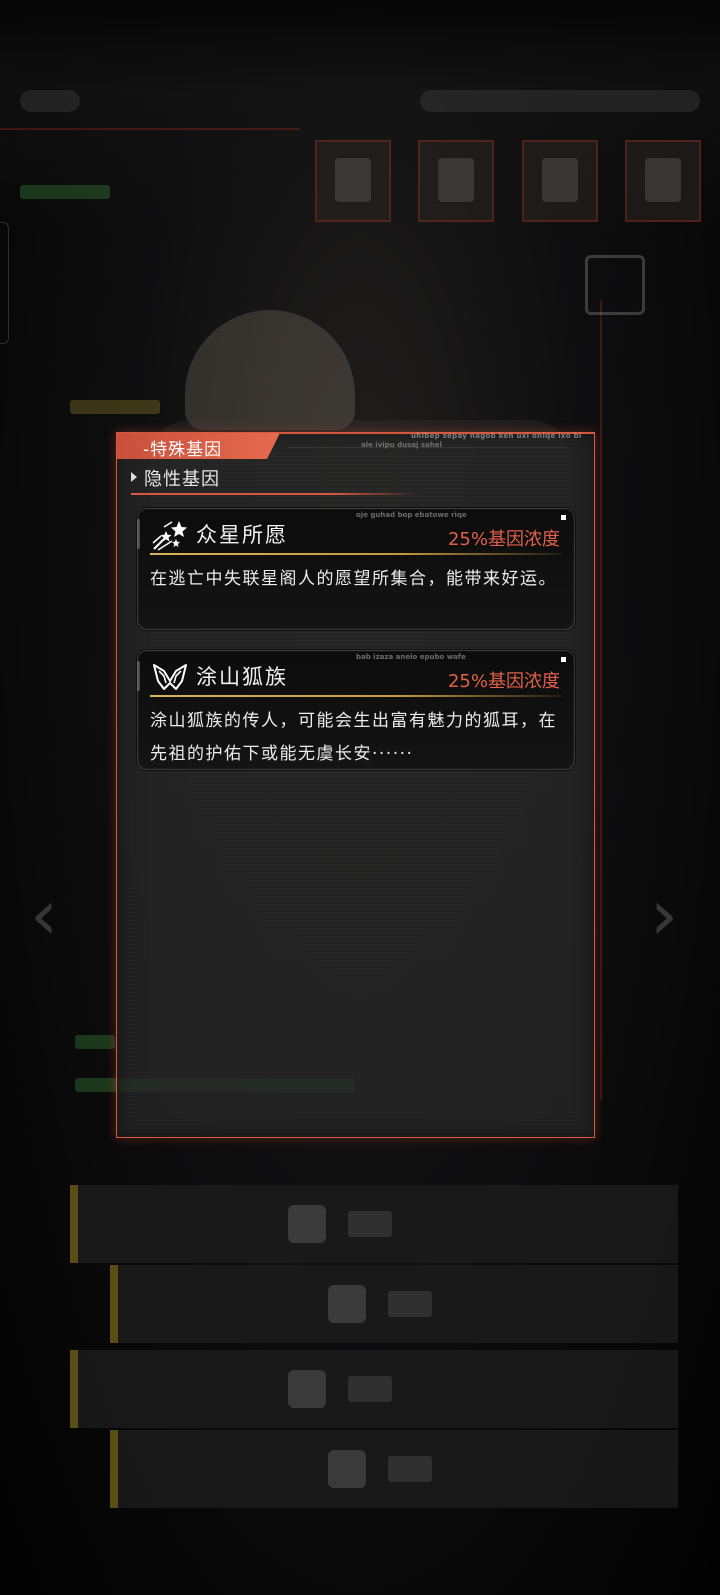 The height and width of the screenshot is (1595, 720). Describe the element at coordinates (4, 283) in the screenshot. I see `background-side-tab` at that location.